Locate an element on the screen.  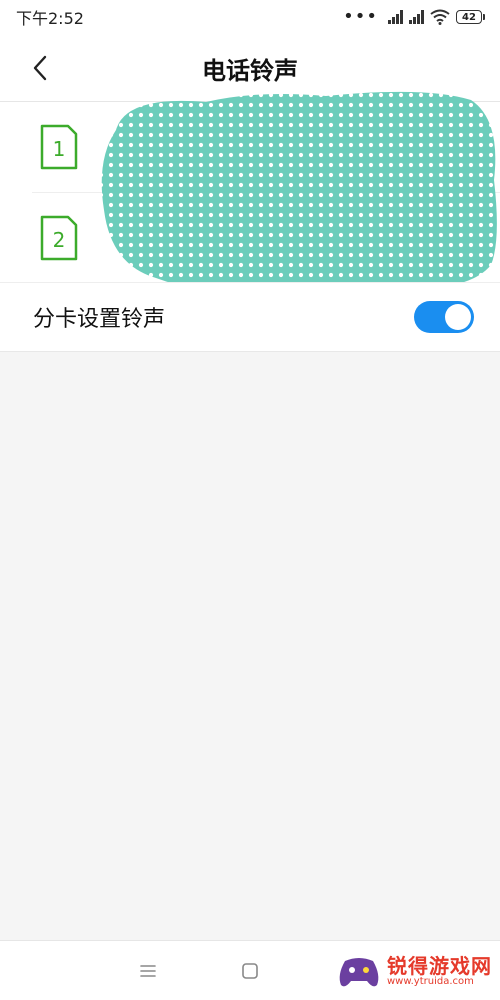
separate-ringtone-toggle is located at coordinates (444, 317).